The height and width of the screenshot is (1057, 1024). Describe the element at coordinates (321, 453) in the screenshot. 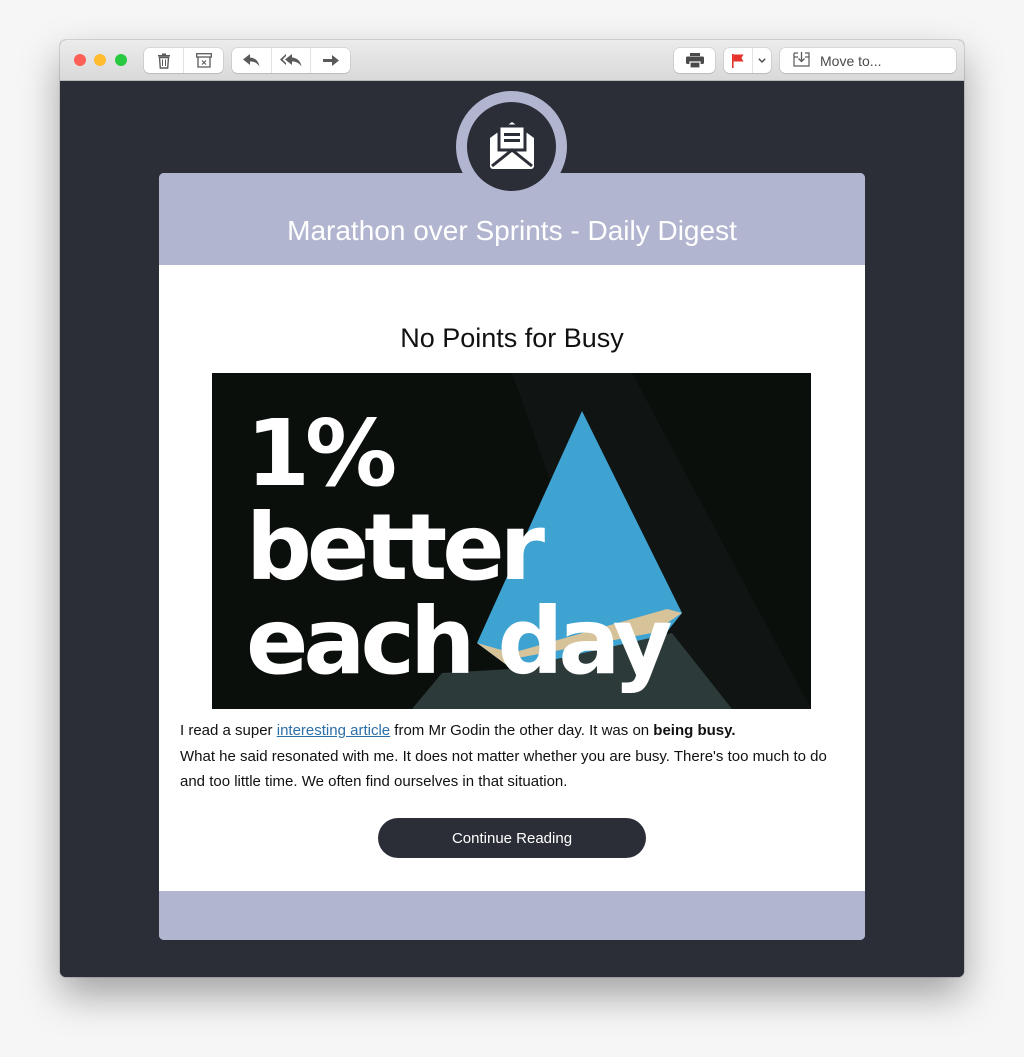

I see `hero-line-1: 1%` at that location.